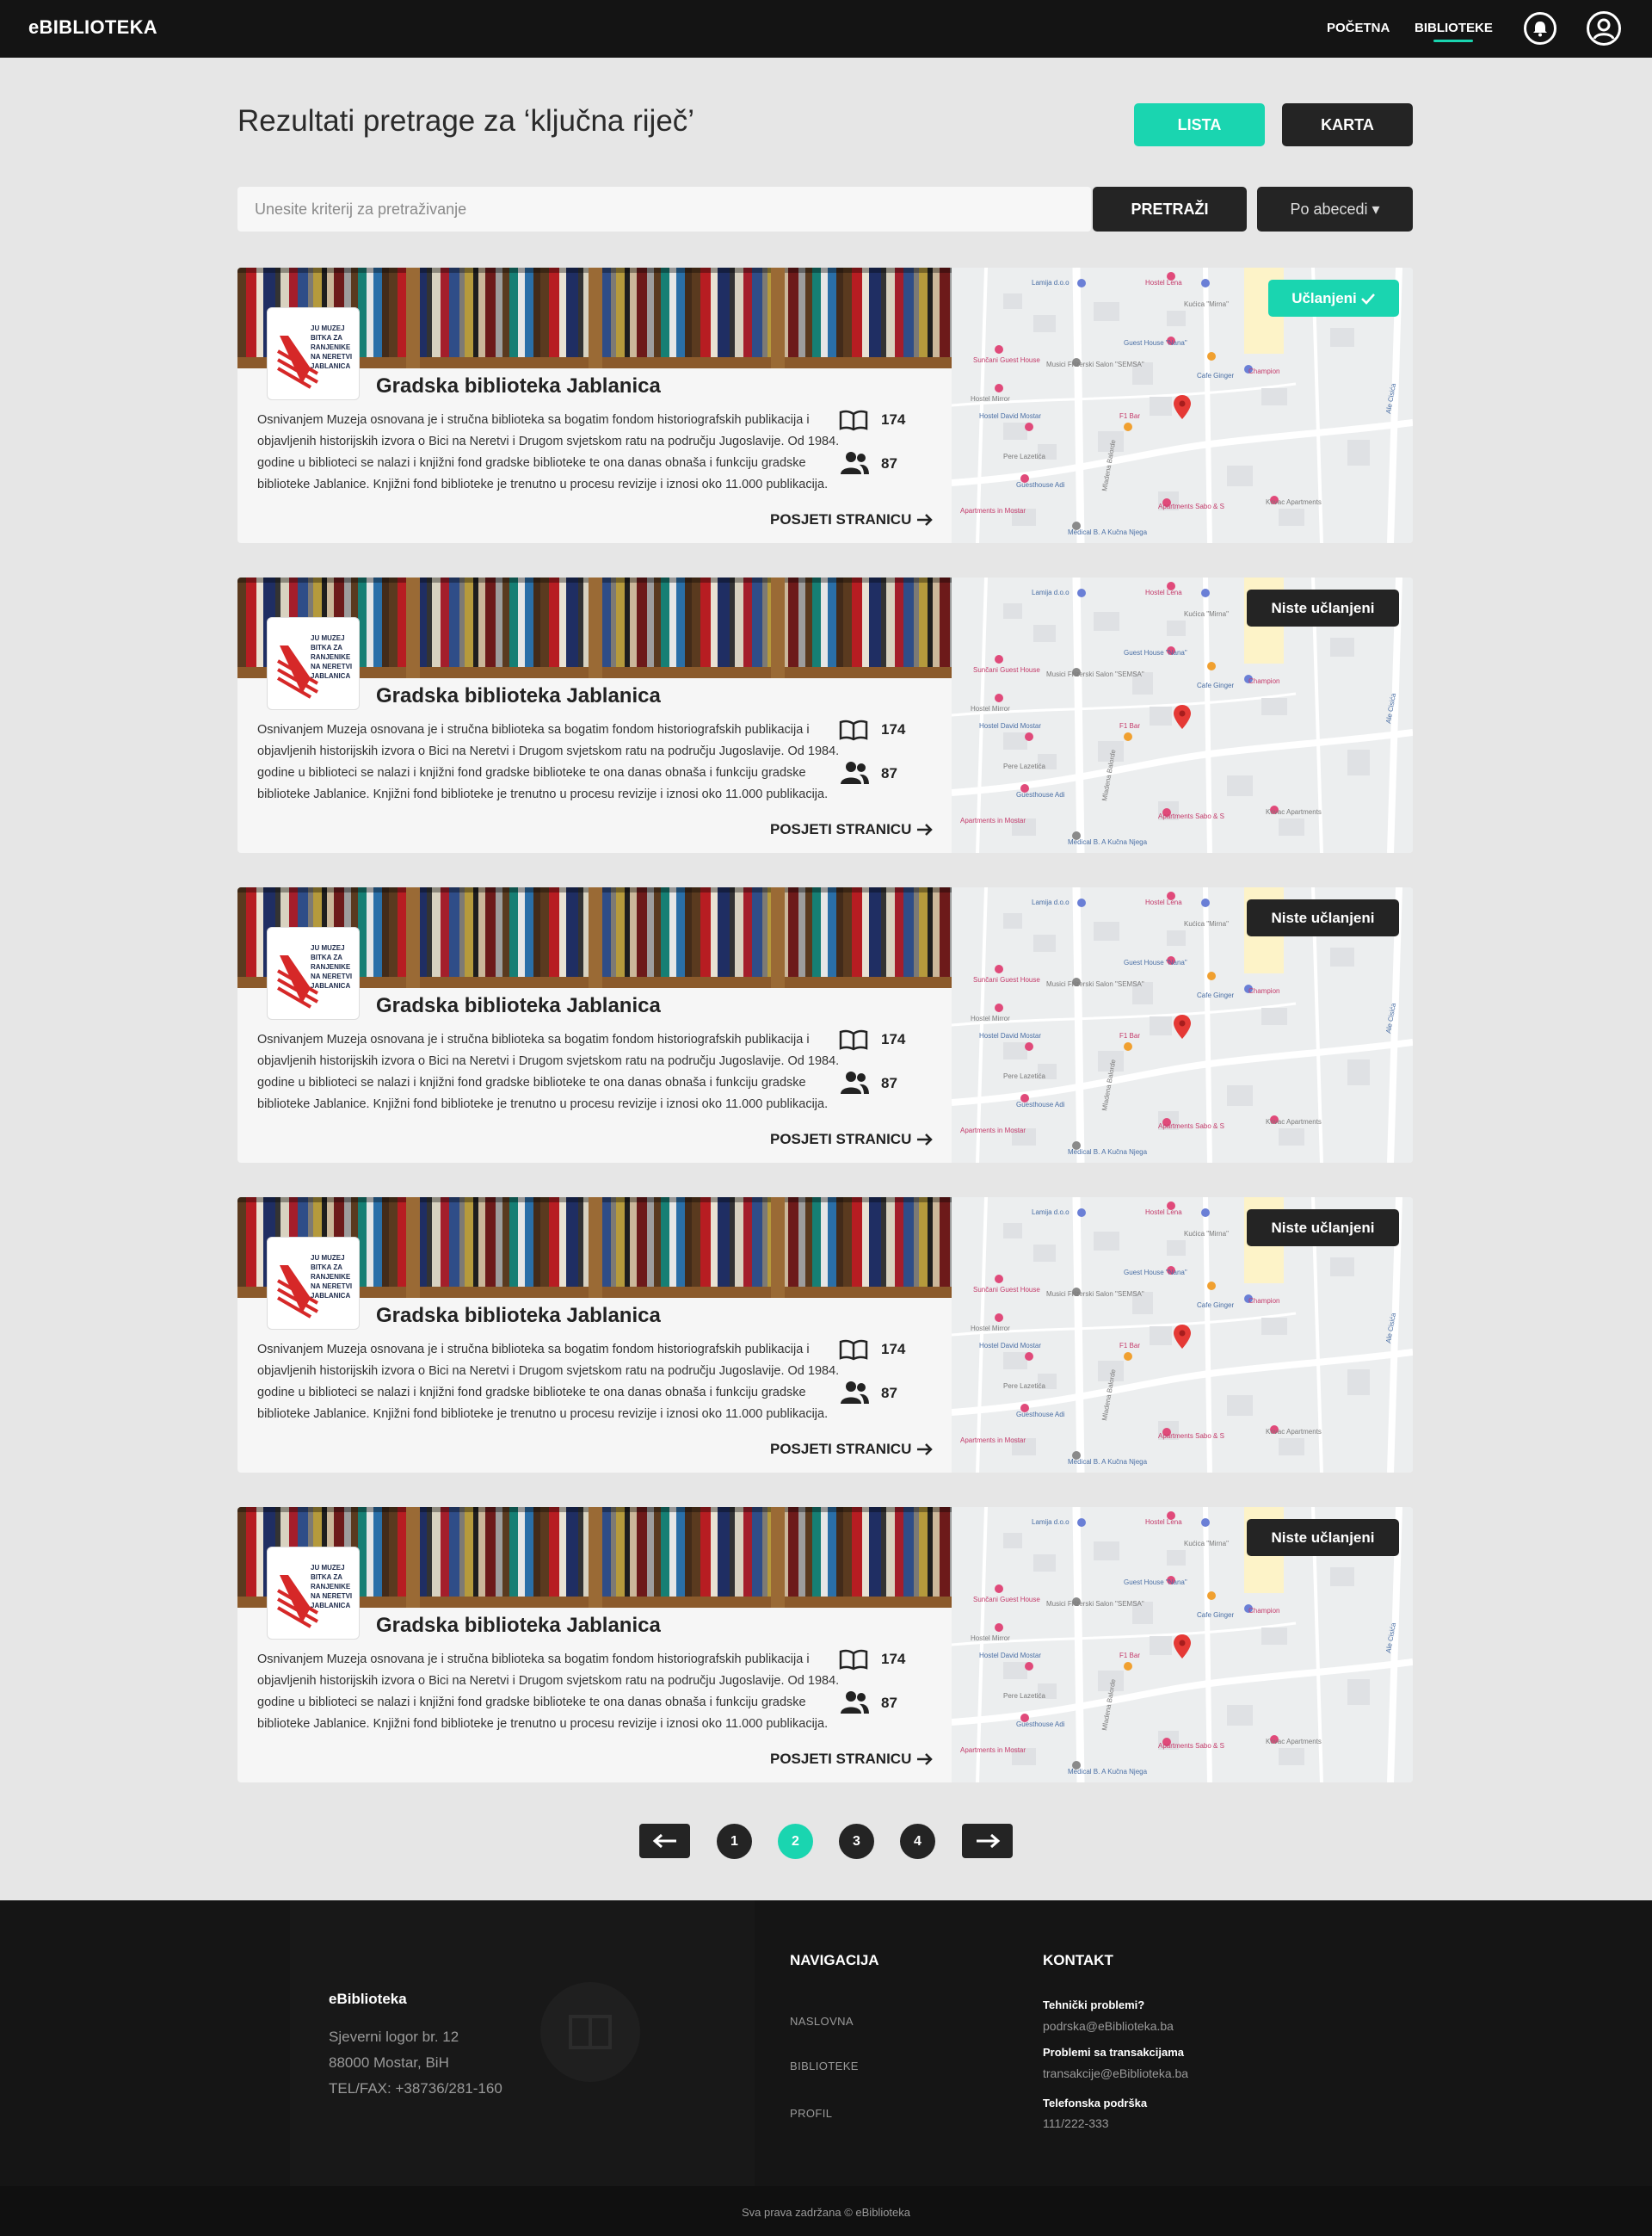  What do you see at coordinates (795, 1841) in the screenshot?
I see `pagination-page-2: 2` at bounding box center [795, 1841].